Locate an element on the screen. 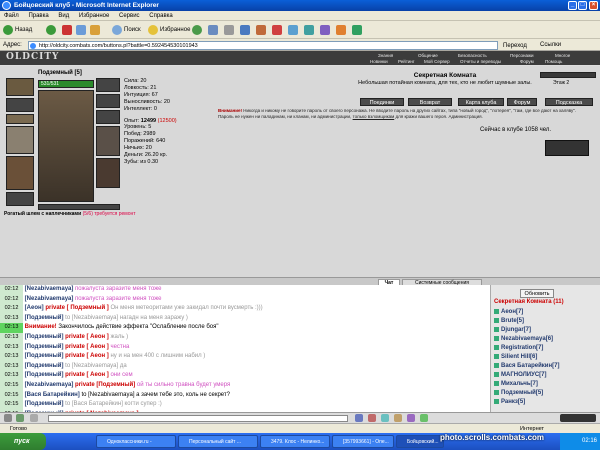  boots-slot is located at coordinates (108, 173).